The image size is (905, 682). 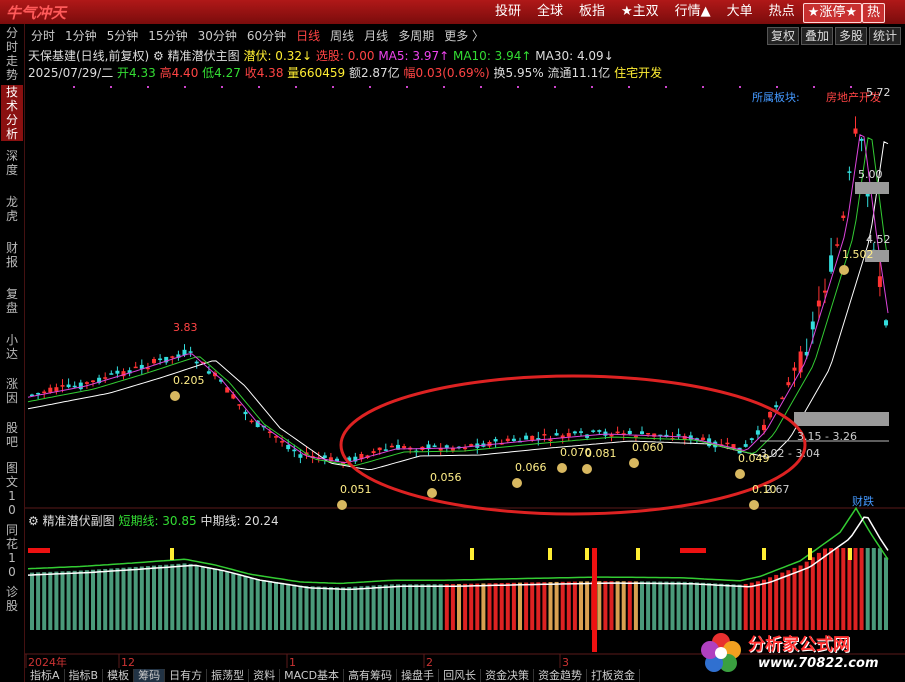 I want to click on bottom-tab: 筹码, so click(x=150, y=675).